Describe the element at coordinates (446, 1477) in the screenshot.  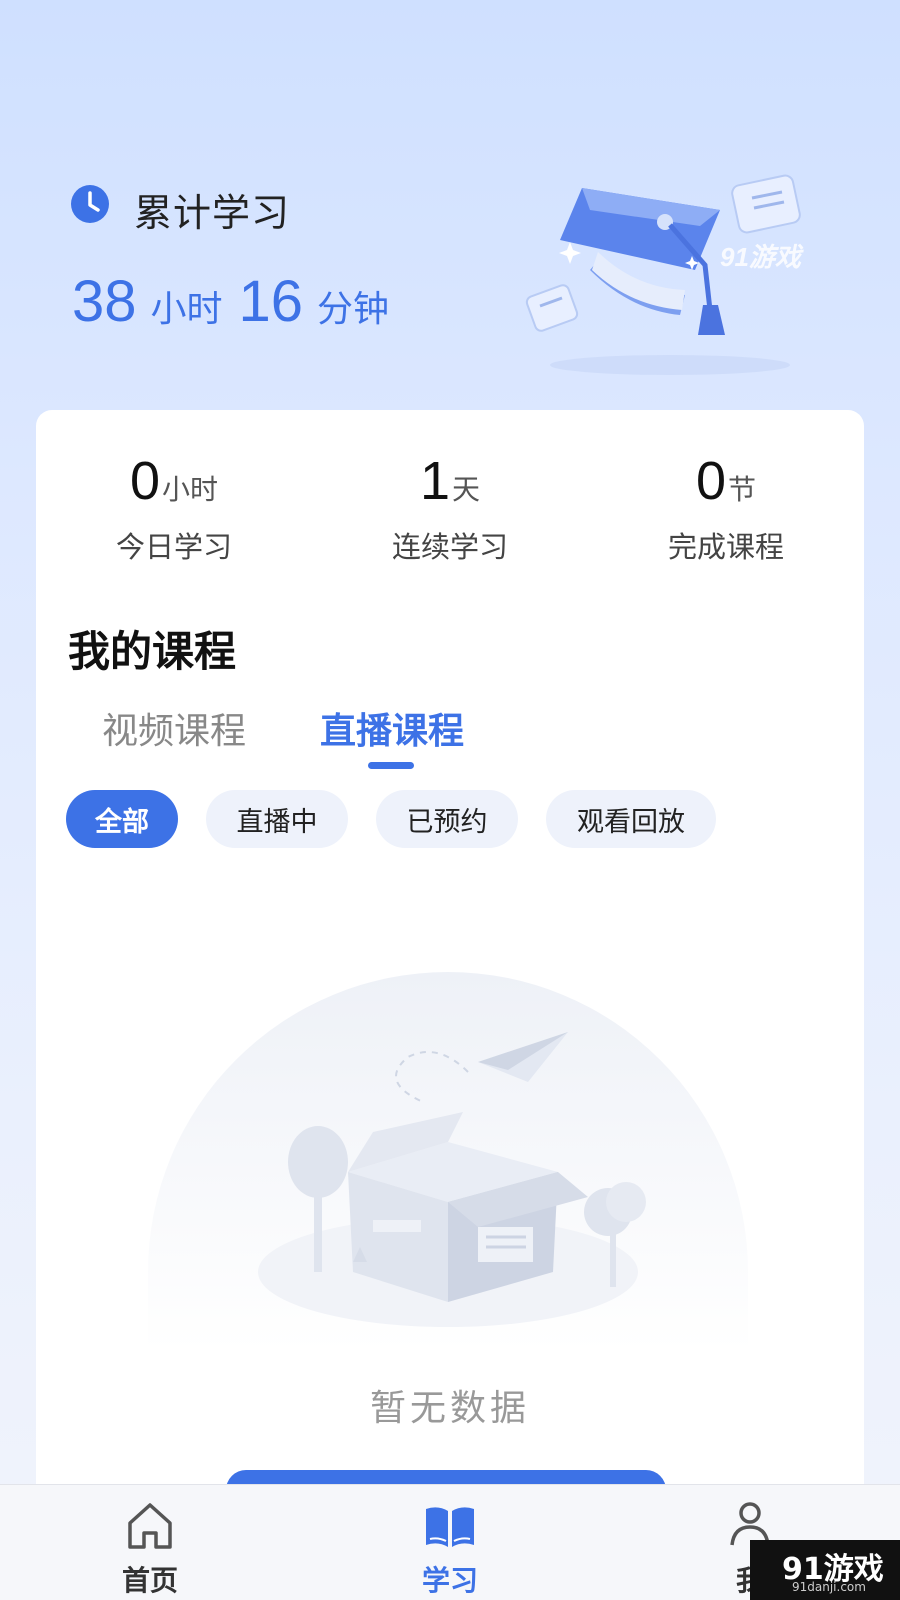
I see `primary-action-button` at that location.